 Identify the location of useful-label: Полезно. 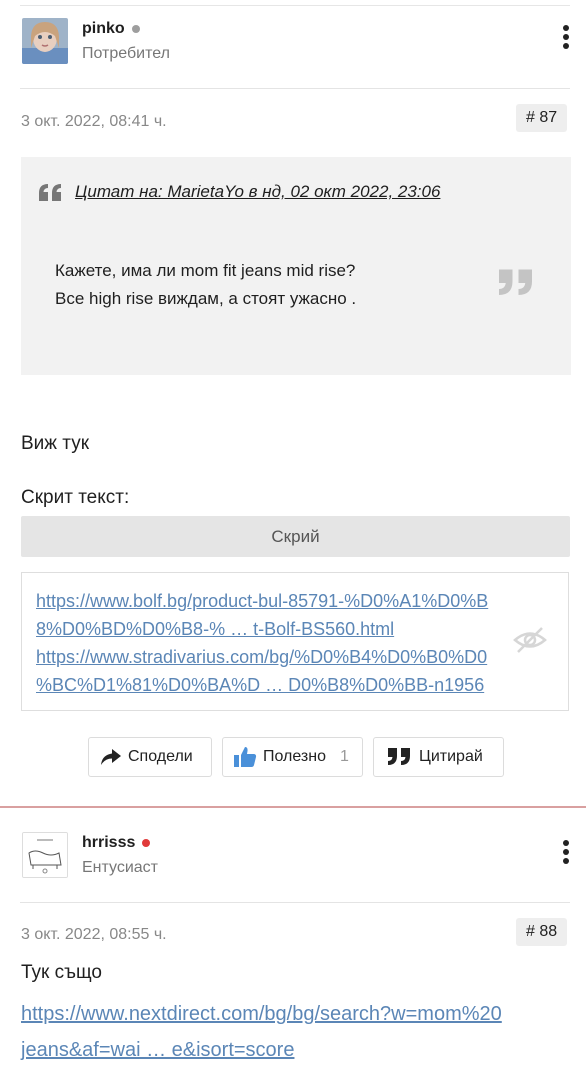
(294, 756).